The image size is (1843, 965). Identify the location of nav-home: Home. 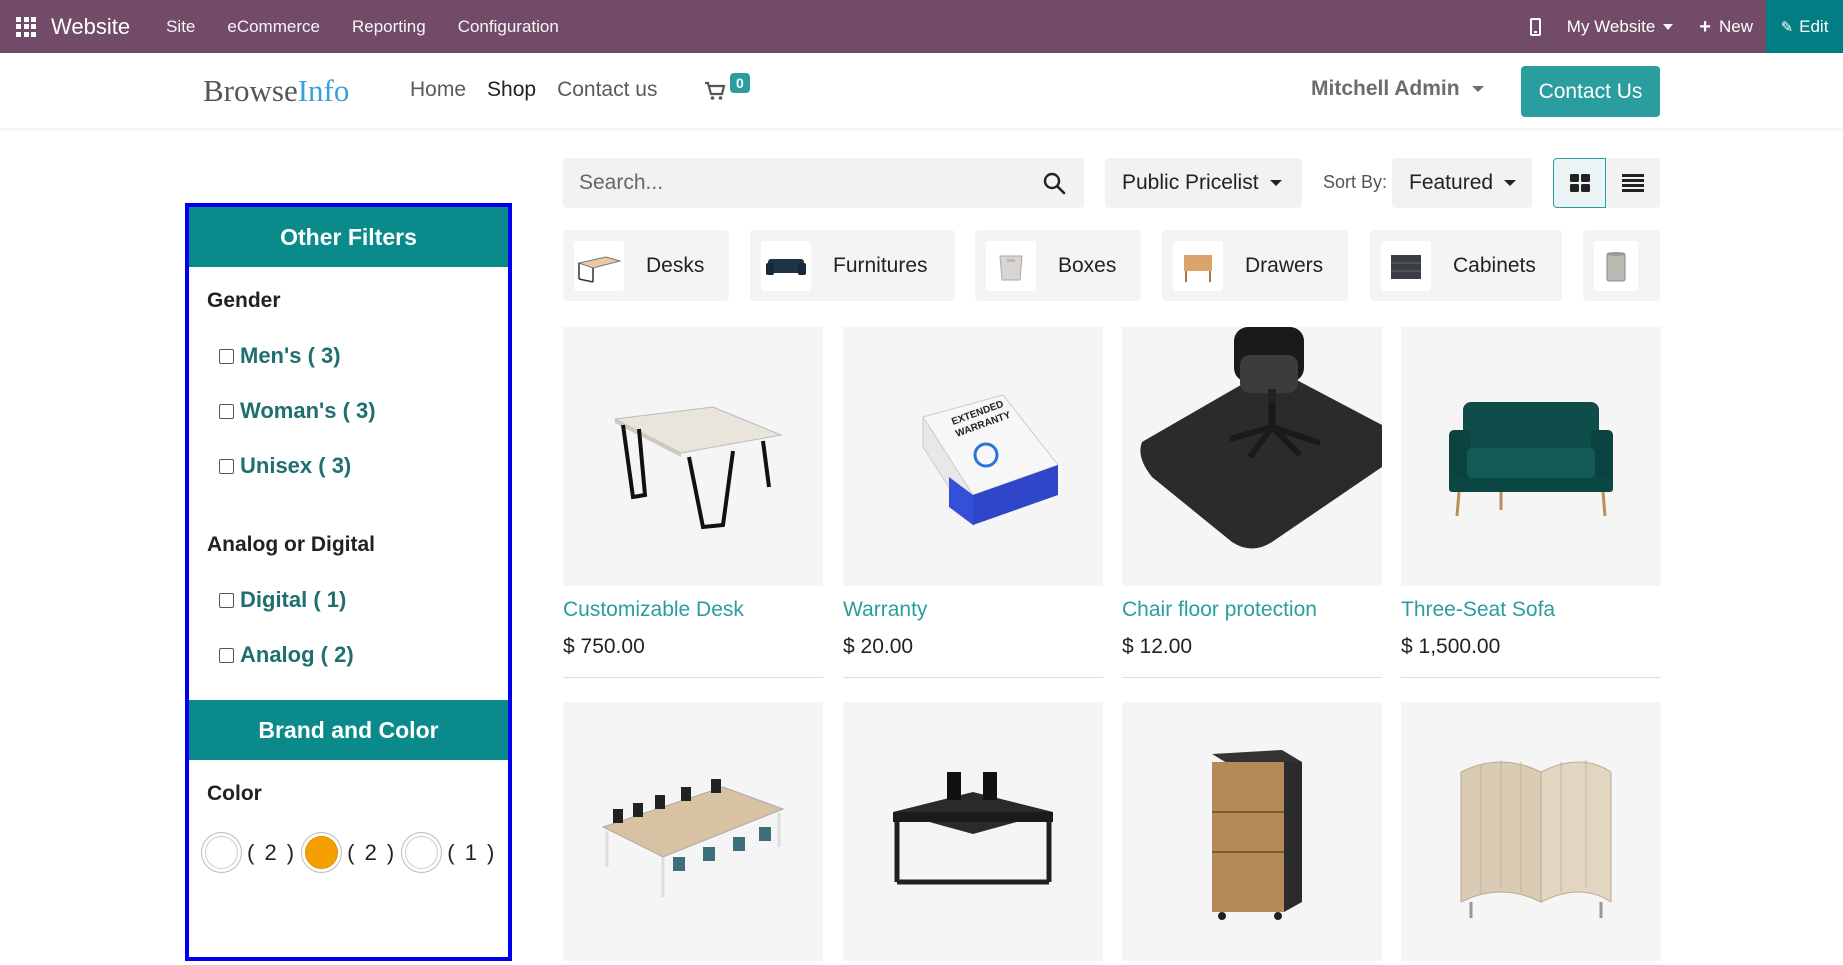
(438, 90).